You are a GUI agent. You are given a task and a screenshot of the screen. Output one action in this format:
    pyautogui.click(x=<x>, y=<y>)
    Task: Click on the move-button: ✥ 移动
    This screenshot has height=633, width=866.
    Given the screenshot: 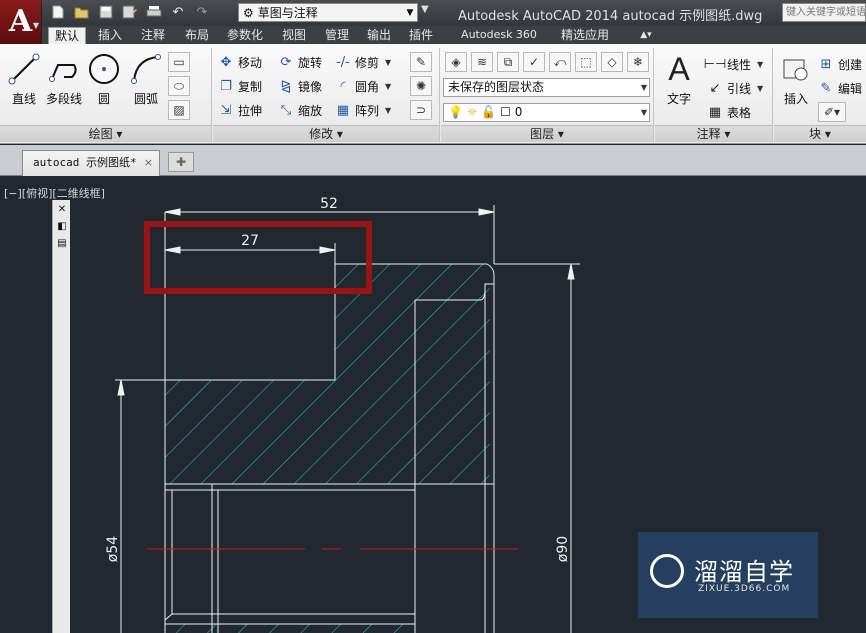 What is the action you would take?
    pyautogui.click(x=240, y=62)
    